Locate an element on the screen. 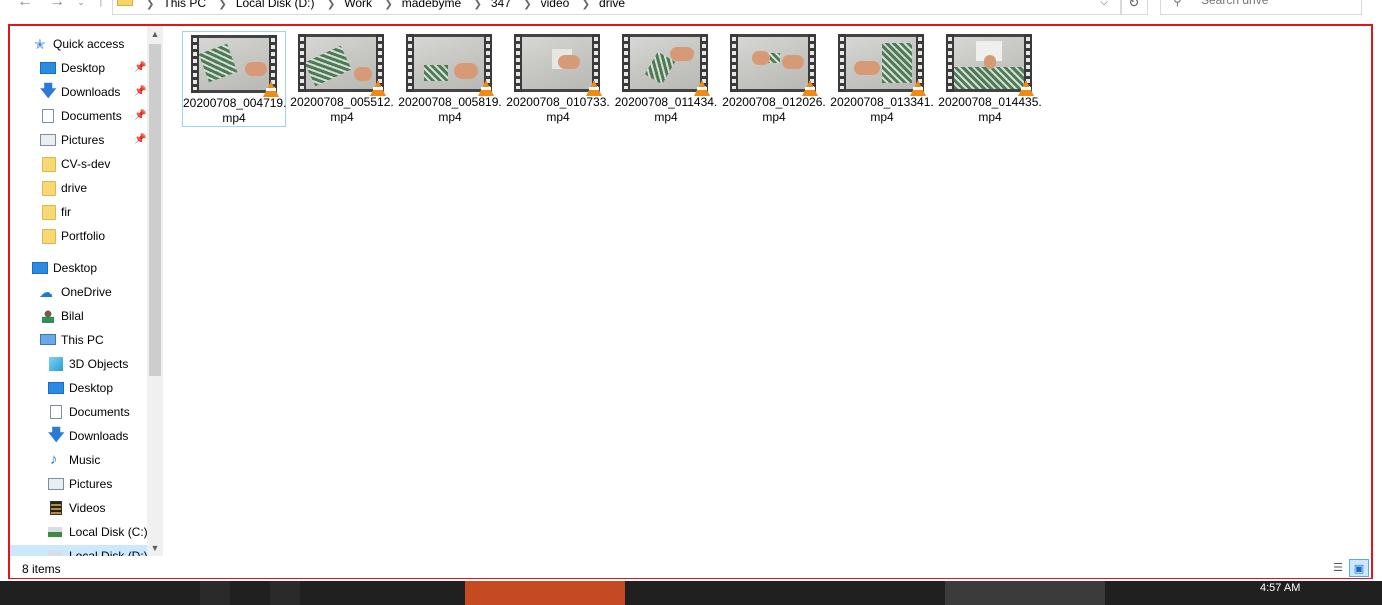  nav-label: Music is located at coordinates (85, 460).